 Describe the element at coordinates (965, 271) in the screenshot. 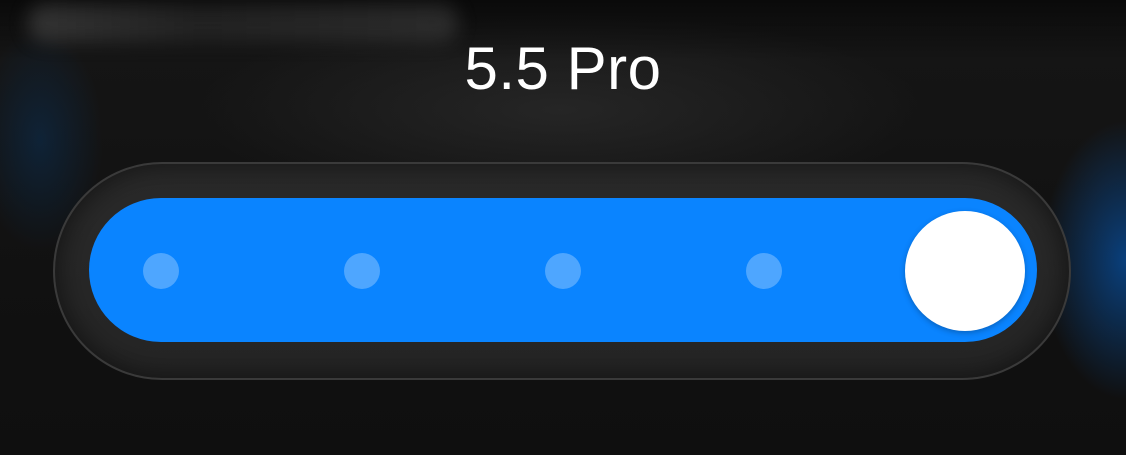

I see `slider-knob` at that location.